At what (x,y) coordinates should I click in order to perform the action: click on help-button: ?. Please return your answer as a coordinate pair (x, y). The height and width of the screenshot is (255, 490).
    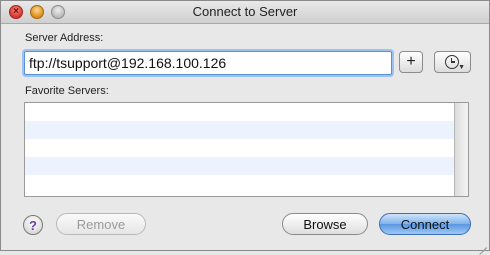
    Looking at the image, I should click on (33, 225).